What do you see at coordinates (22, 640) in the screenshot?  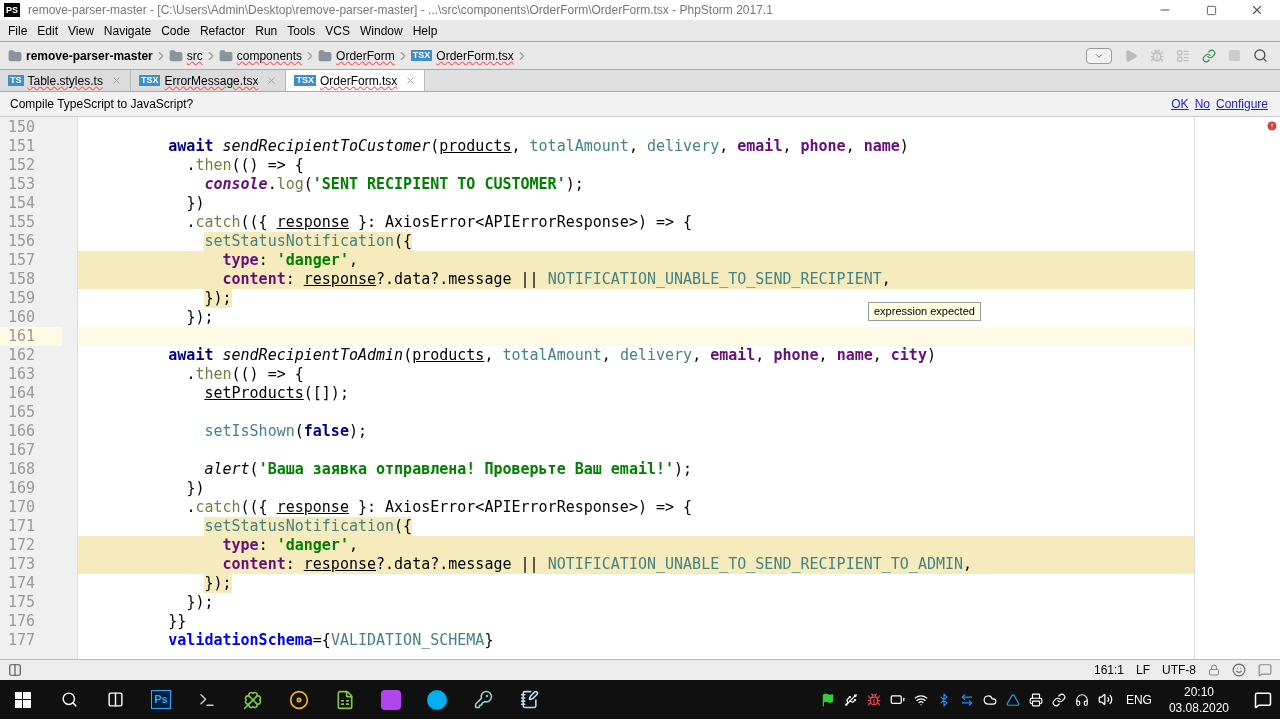 I see `line-number: 177` at bounding box center [22, 640].